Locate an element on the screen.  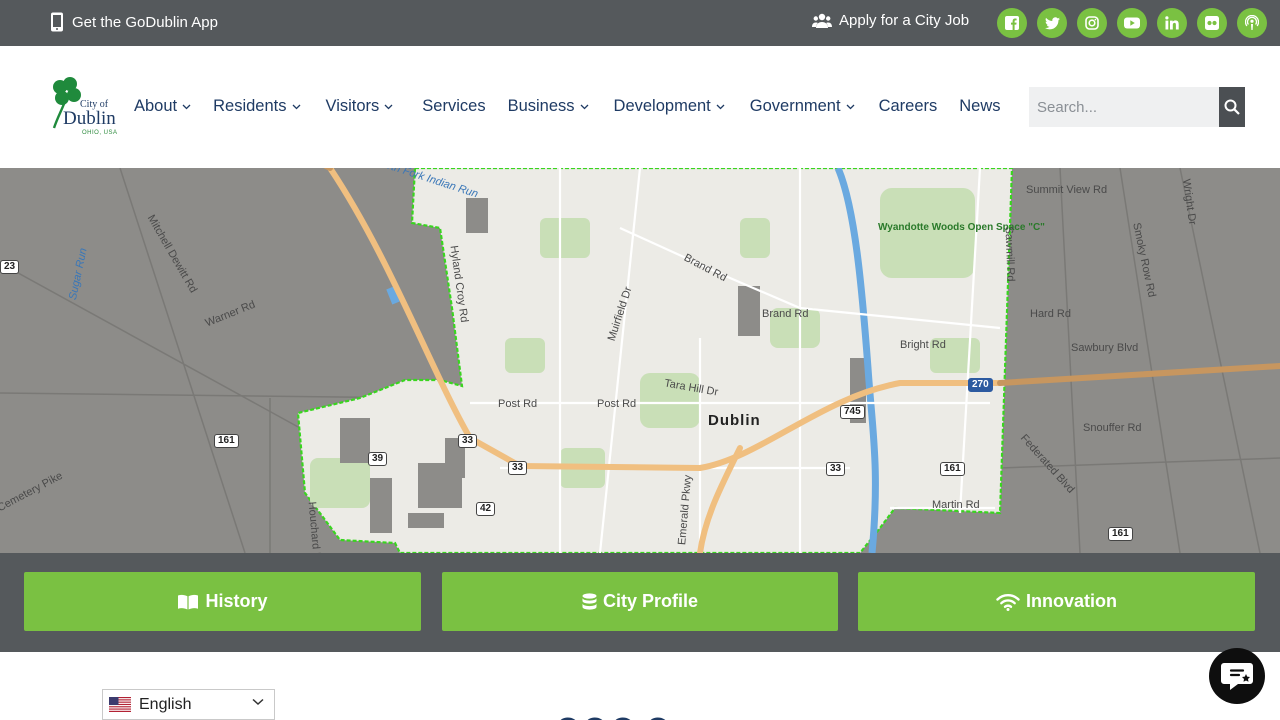
instagram-icon is located at coordinates (1092, 23).